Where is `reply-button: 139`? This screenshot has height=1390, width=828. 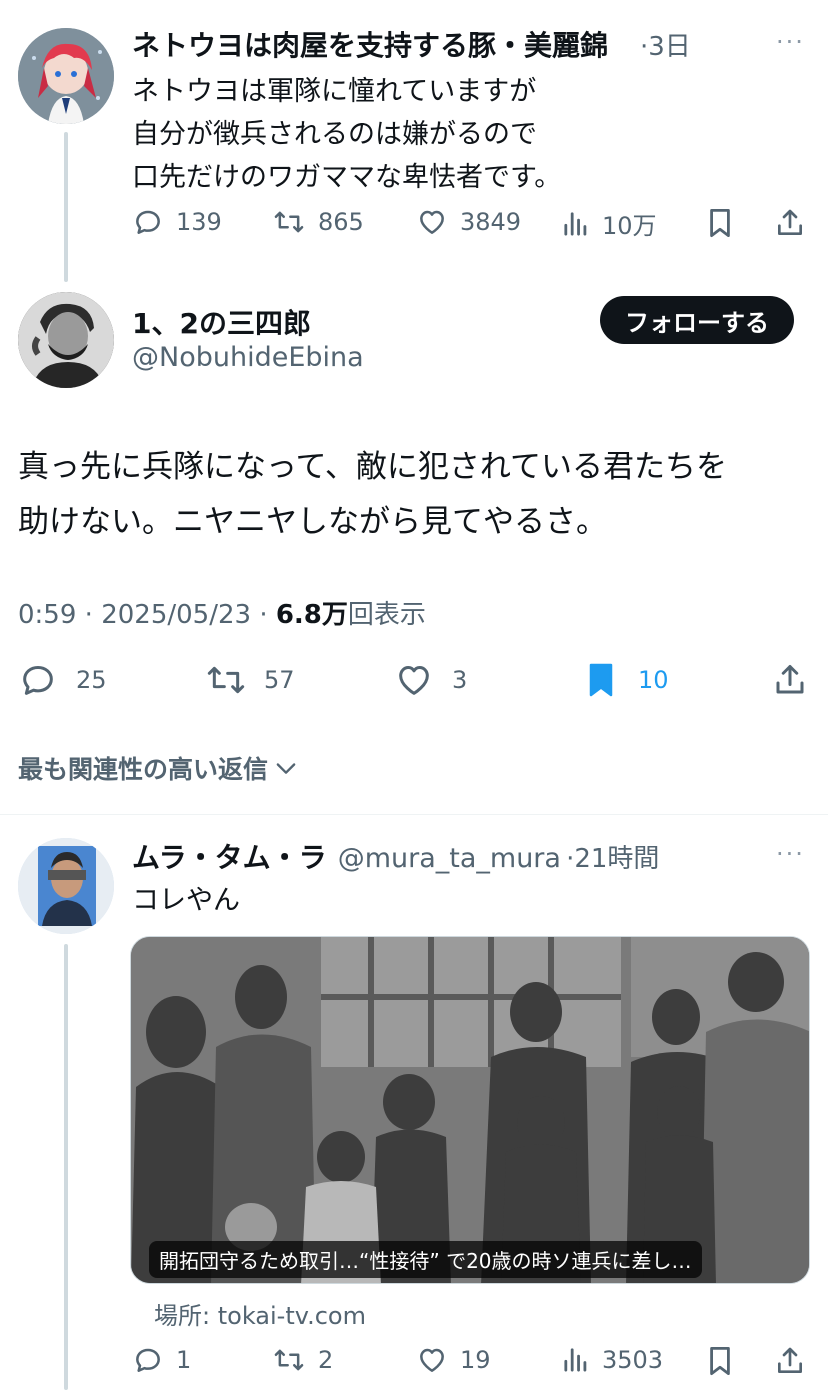 reply-button: 139 is located at coordinates (177, 222).